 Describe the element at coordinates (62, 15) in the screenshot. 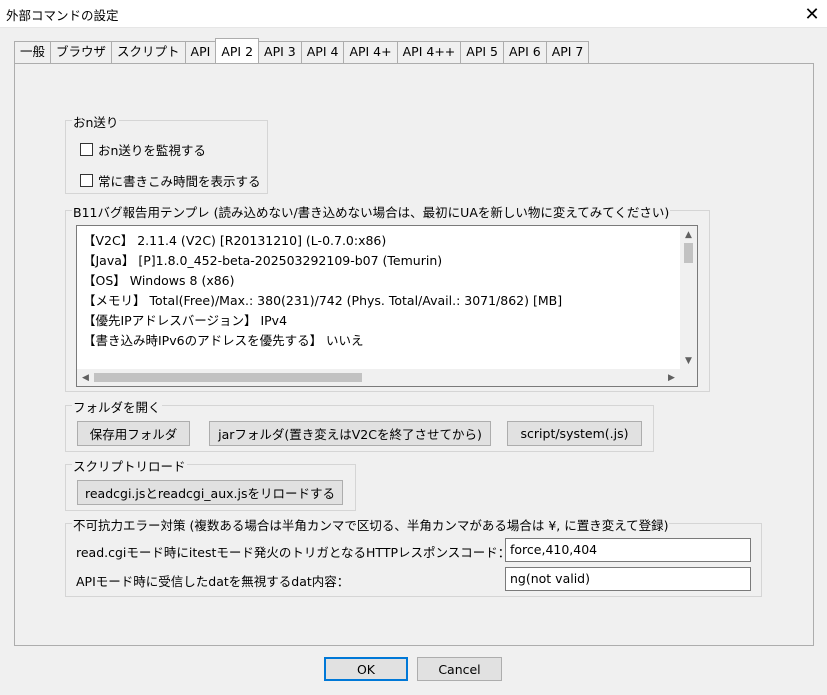

I see `window-title: 外部コマンドの設定` at that location.